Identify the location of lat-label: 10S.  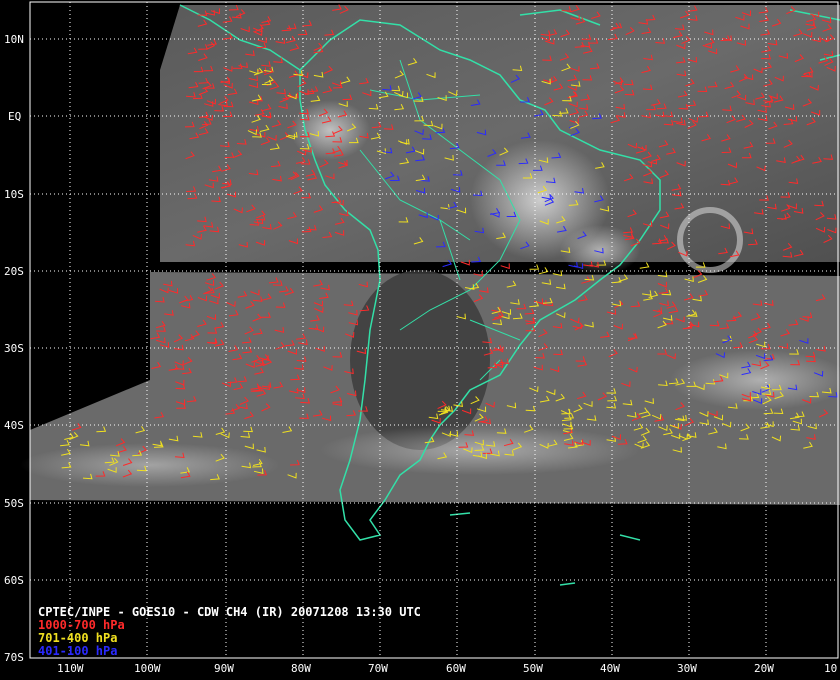
(14, 194).